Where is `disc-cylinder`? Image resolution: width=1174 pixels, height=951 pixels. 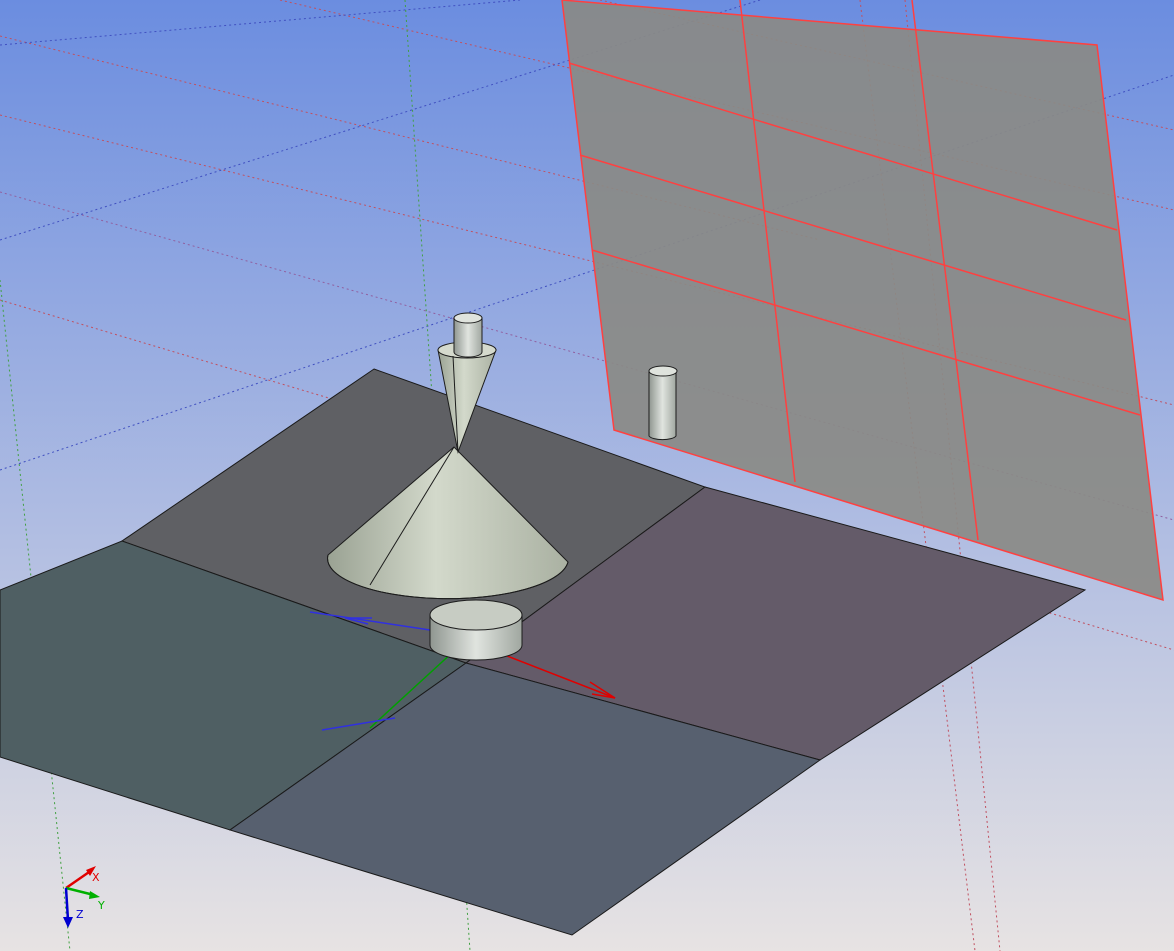
disc-cylinder is located at coordinates (476, 630).